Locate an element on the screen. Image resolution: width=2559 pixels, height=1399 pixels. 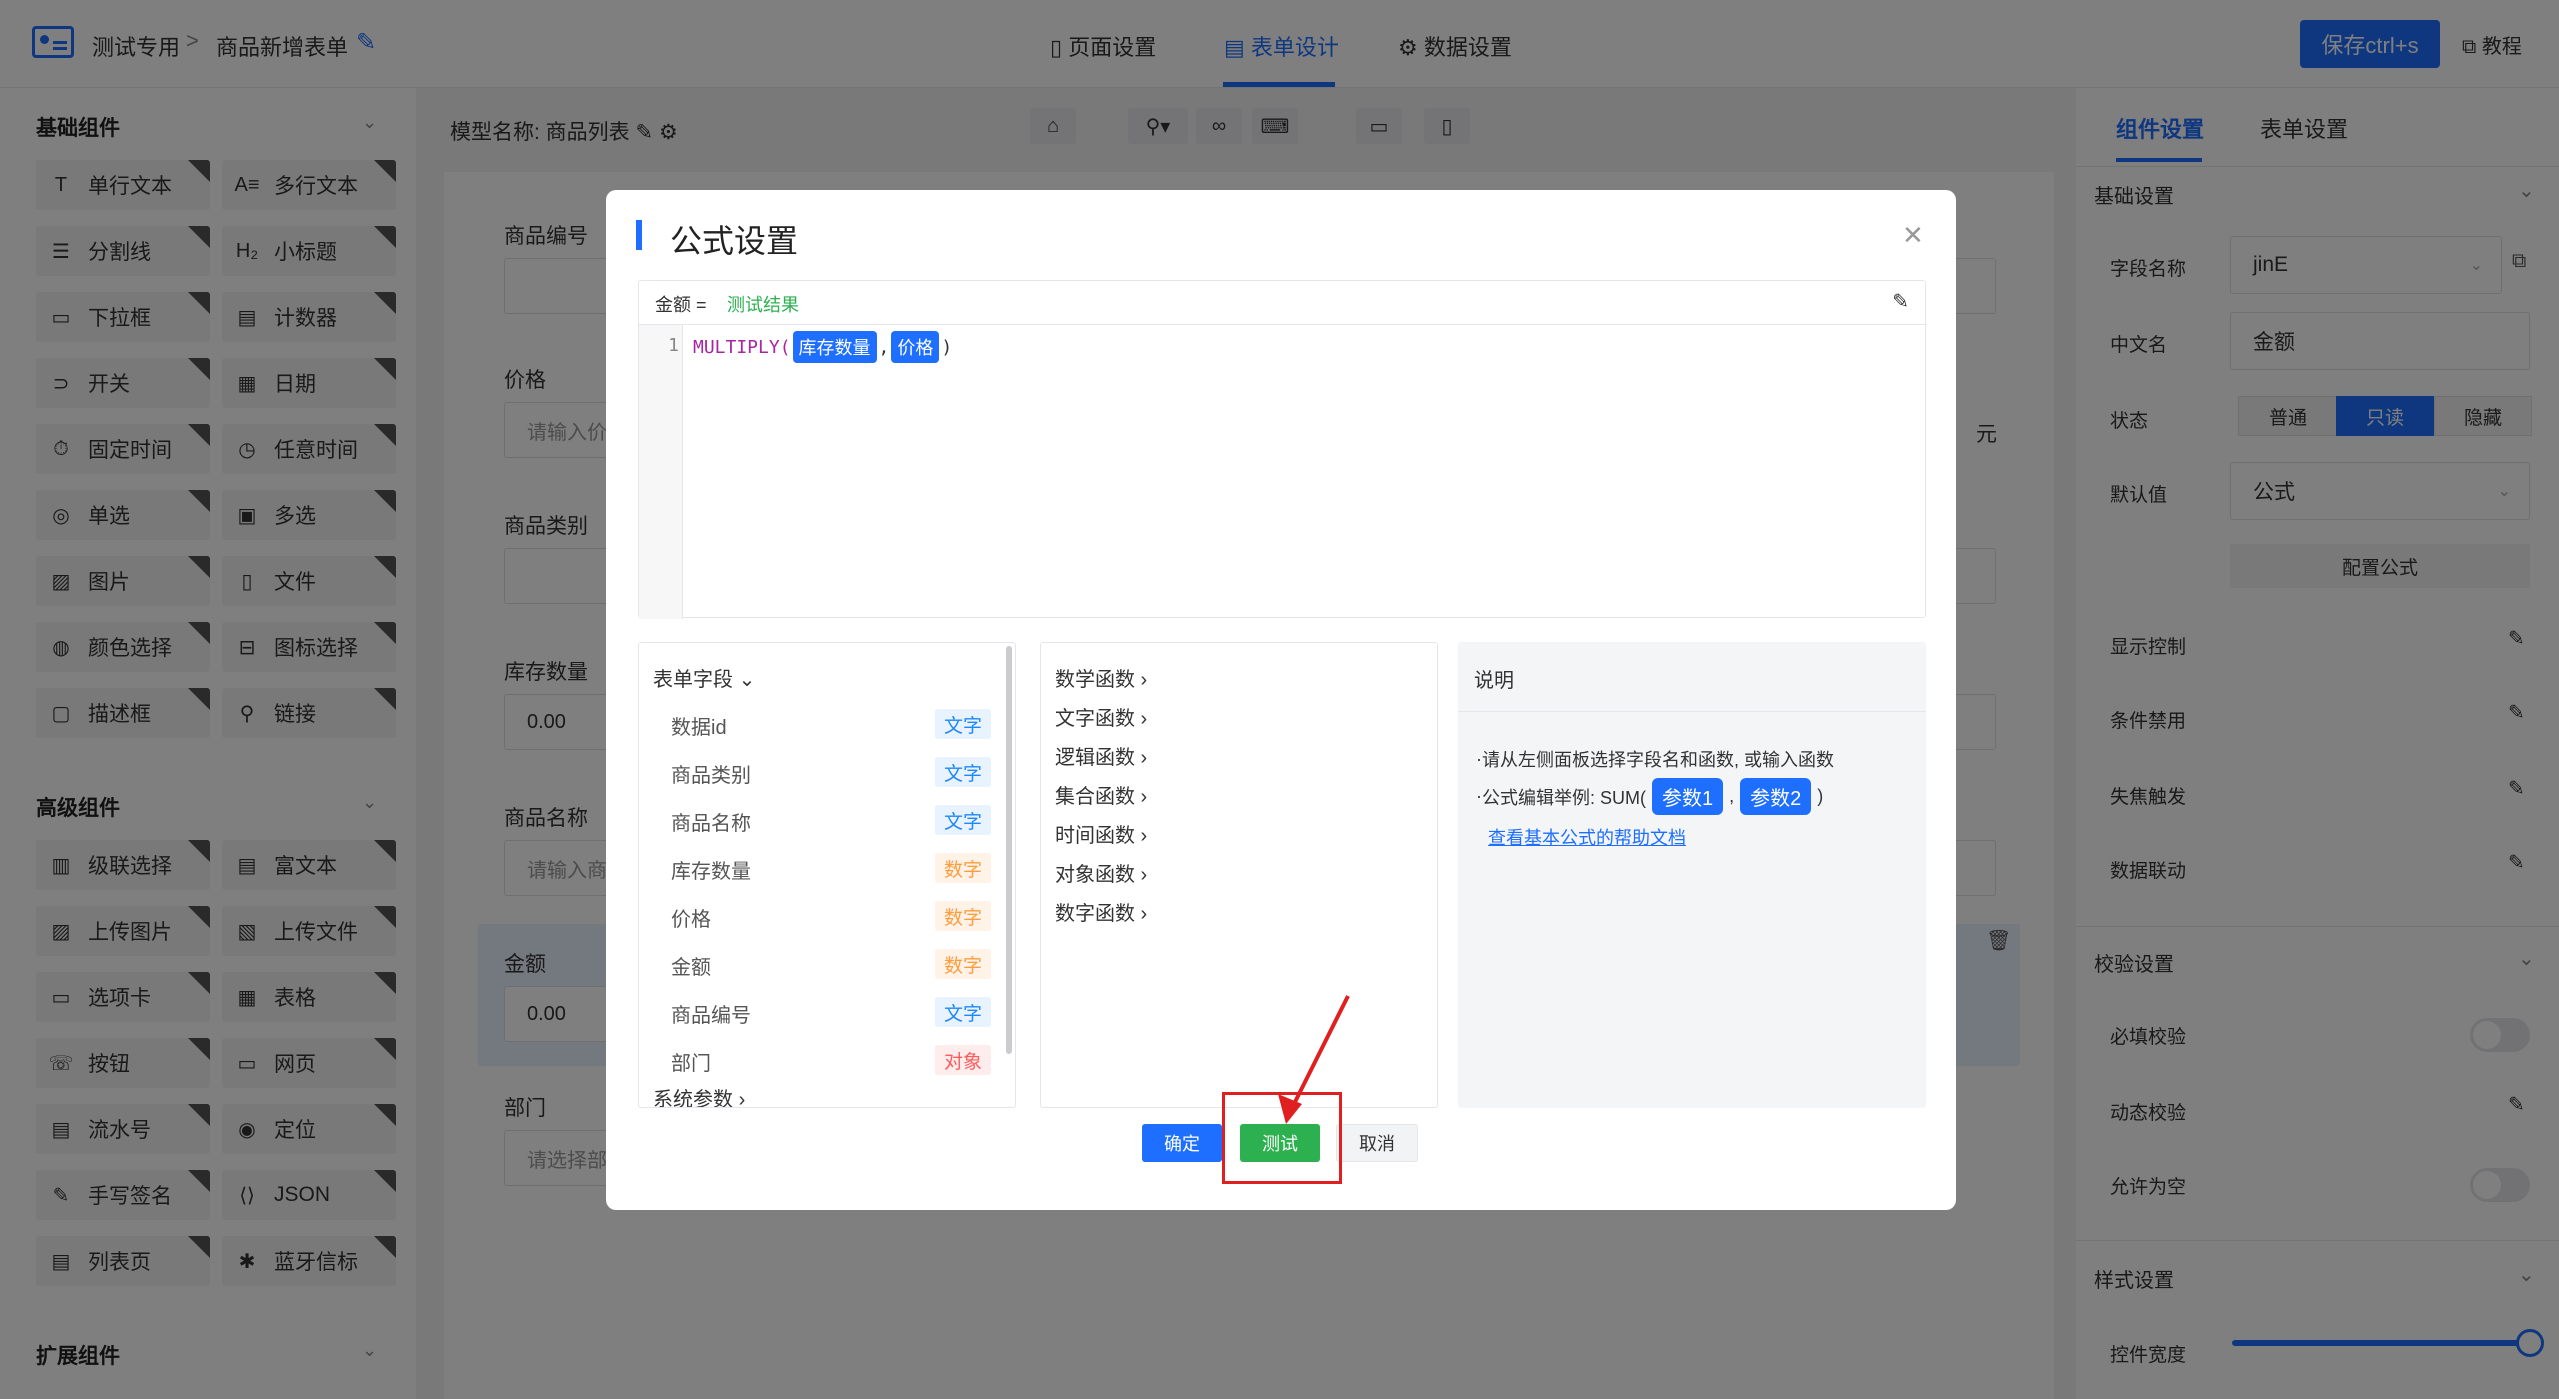
description-title: 说明 is located at coordinates (1494, 681).